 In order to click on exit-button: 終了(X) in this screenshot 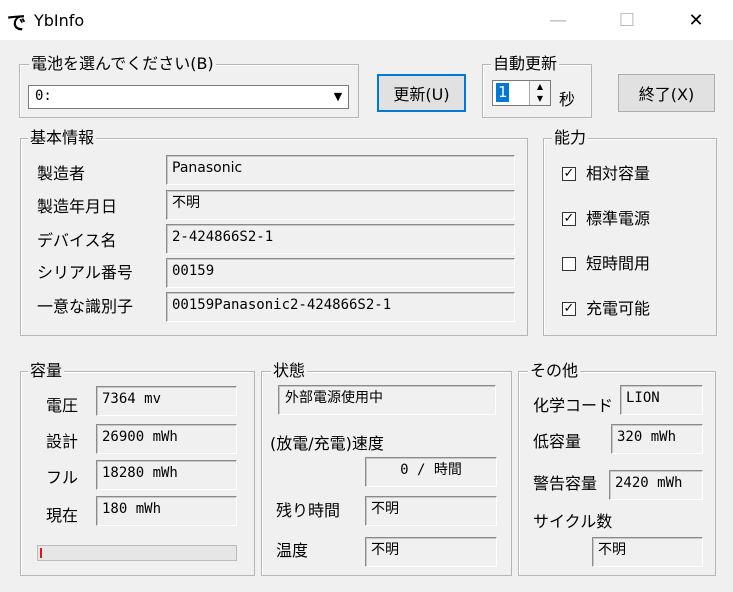, I will do `click(666, 93)`.